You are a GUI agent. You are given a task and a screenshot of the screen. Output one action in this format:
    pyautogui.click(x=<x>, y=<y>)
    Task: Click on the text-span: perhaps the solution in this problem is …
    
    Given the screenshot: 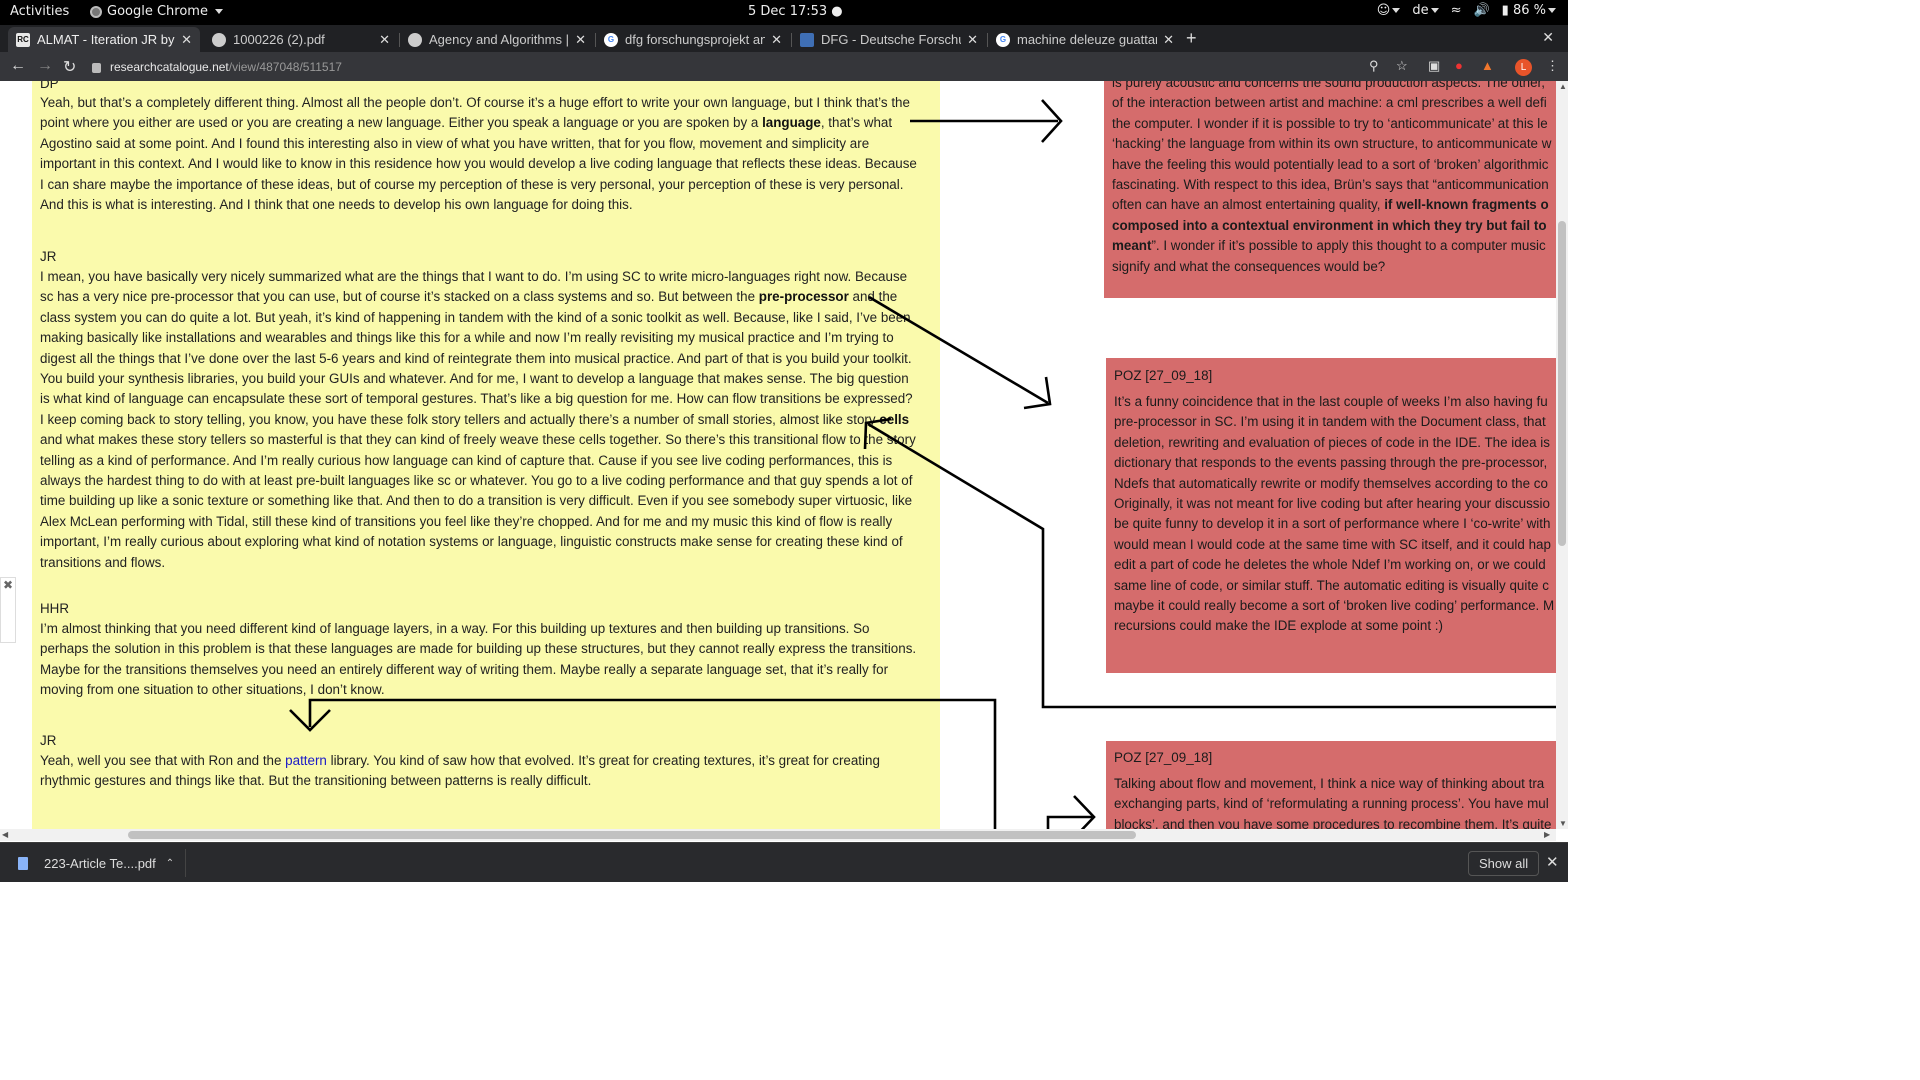 What is the action you would take?
    pyautogui.click(x=478, y=649)
    